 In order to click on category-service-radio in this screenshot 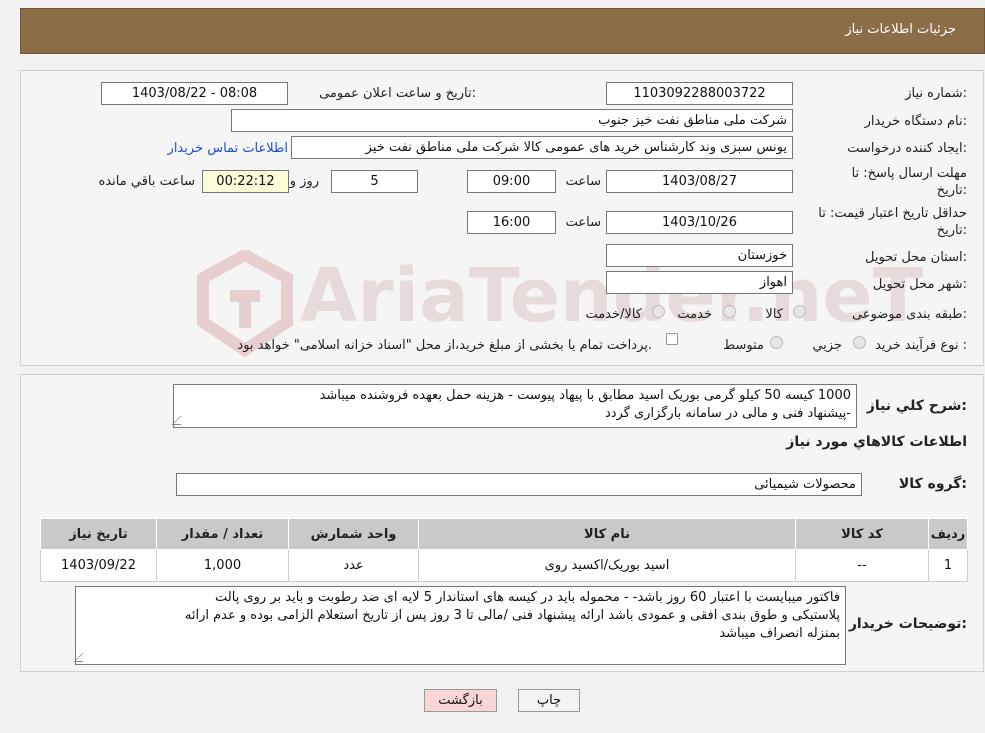, I will do `click(729, 311)`.